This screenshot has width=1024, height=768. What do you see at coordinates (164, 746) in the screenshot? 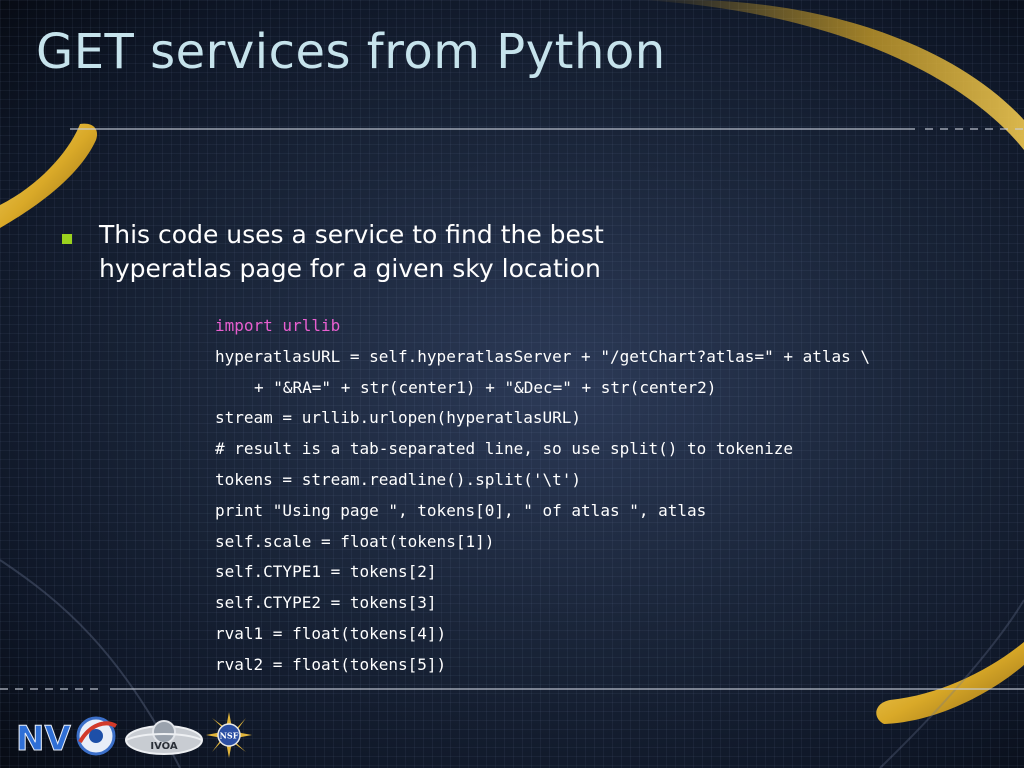
I see `ivoa-logo-text: IVOA` at bounding box center [164, 746].